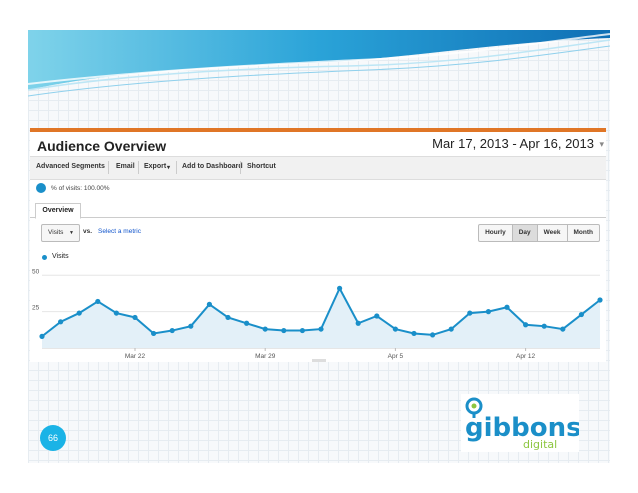  I want to click on vs-label: vs., so click(88, 231).